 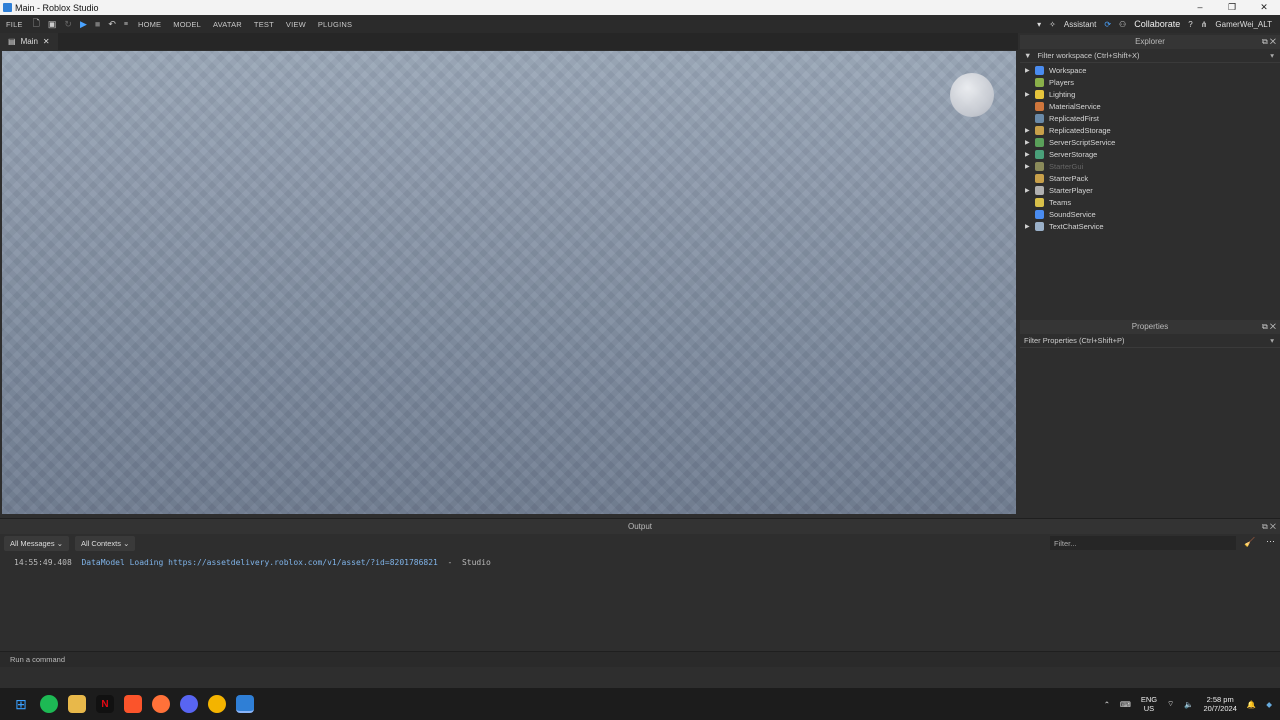 What do you see at coordinates (77, 704) in the screenshot?
I see `file-explorer-icon` at bounding box center [77, 704].